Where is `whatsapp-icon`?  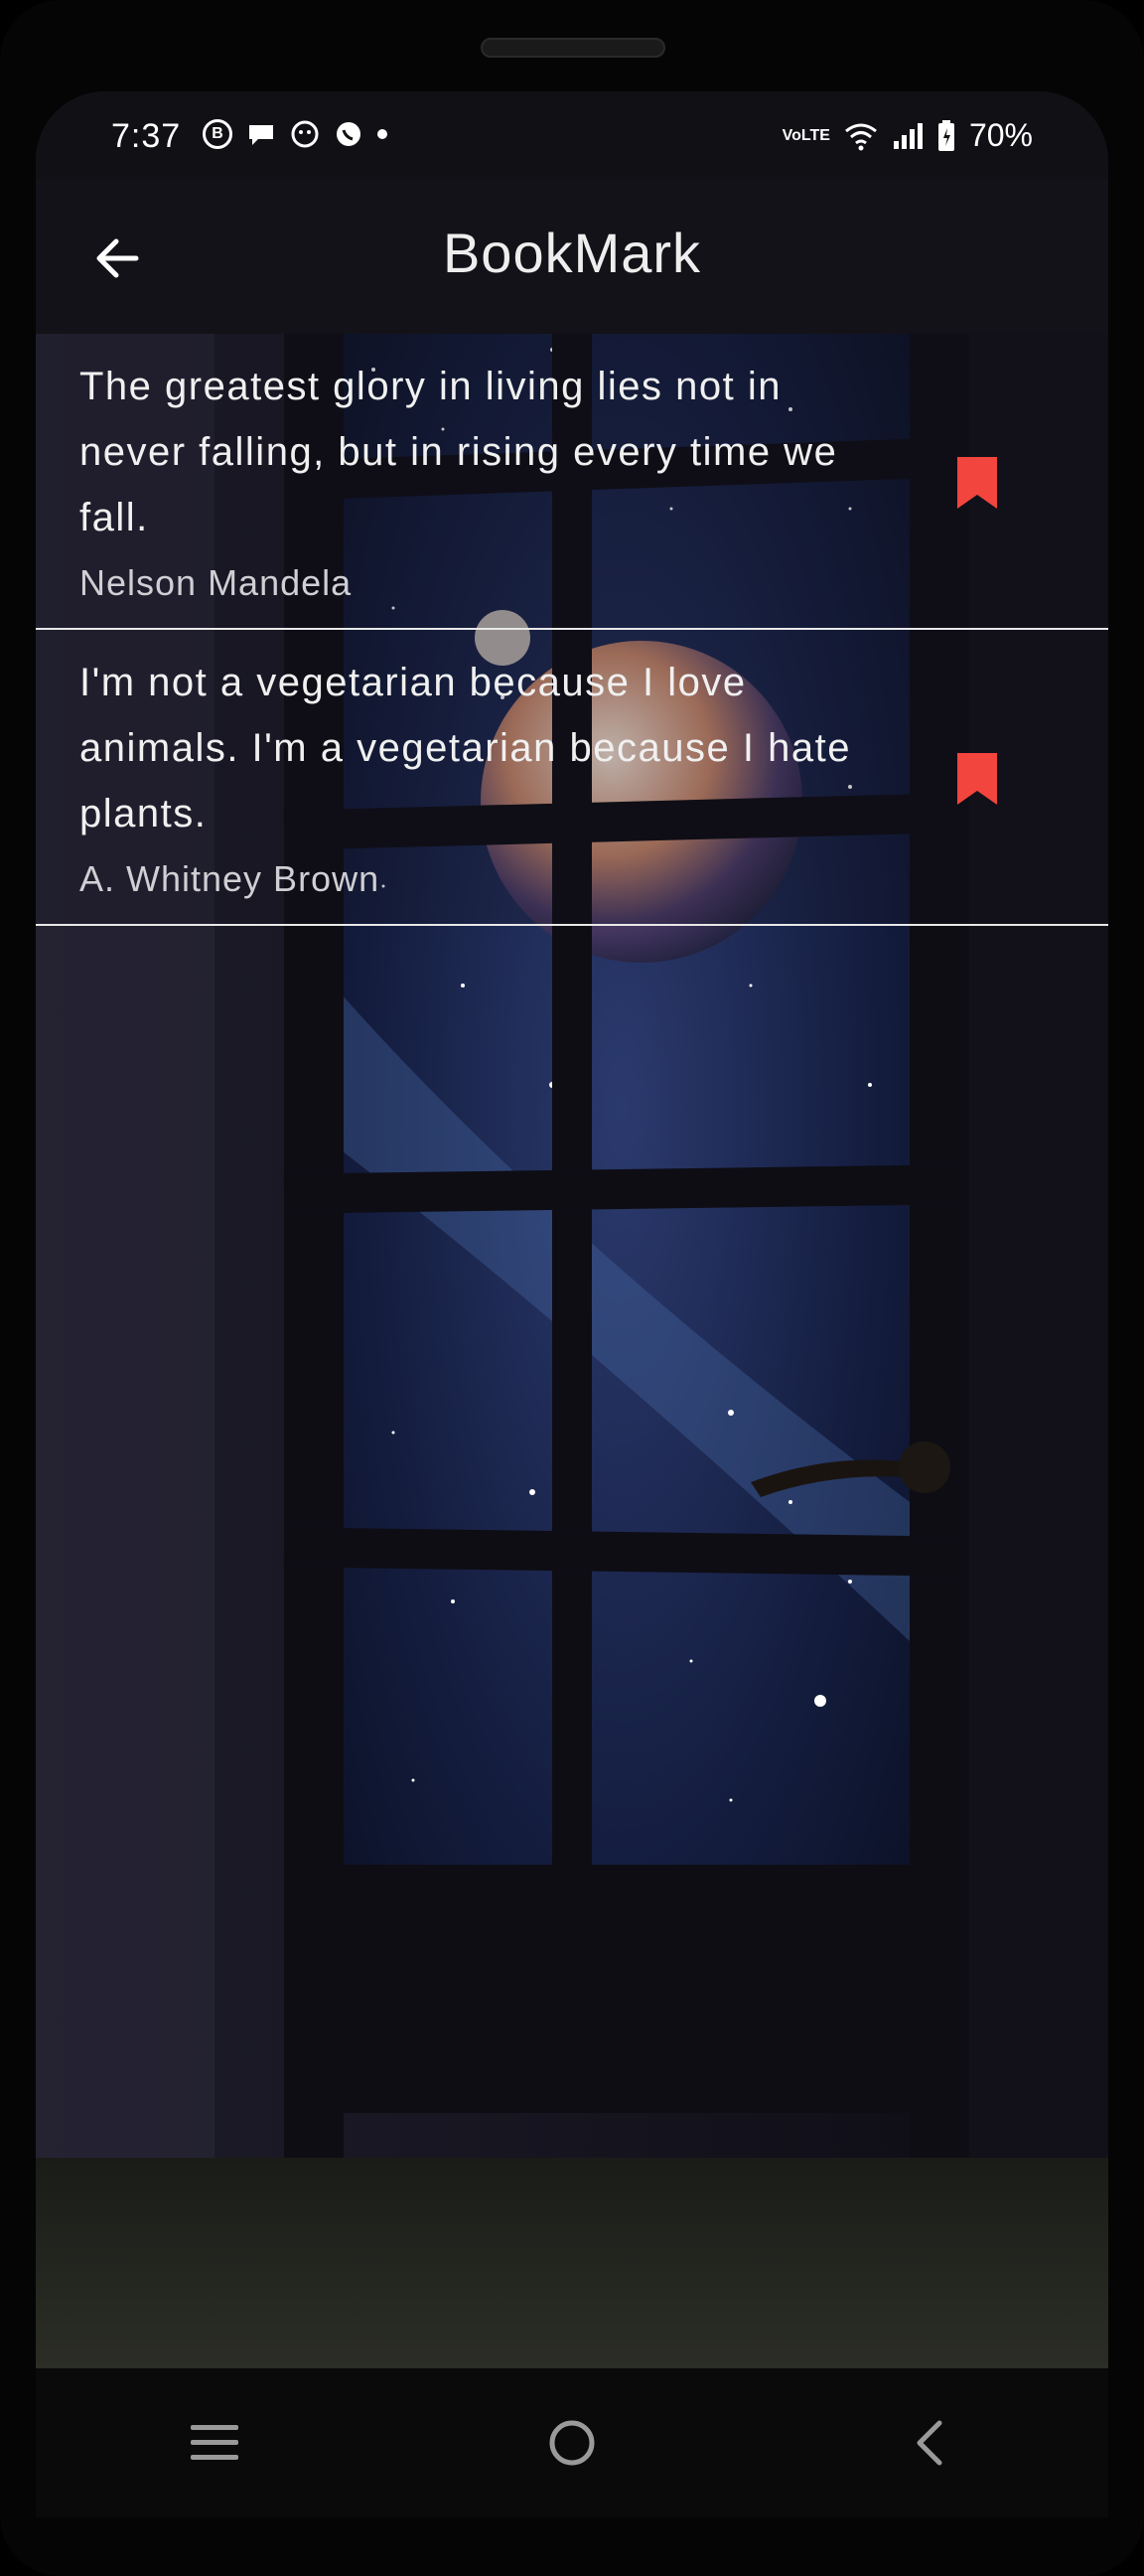
whatsapp-icon is located at coordinates (349, 134).